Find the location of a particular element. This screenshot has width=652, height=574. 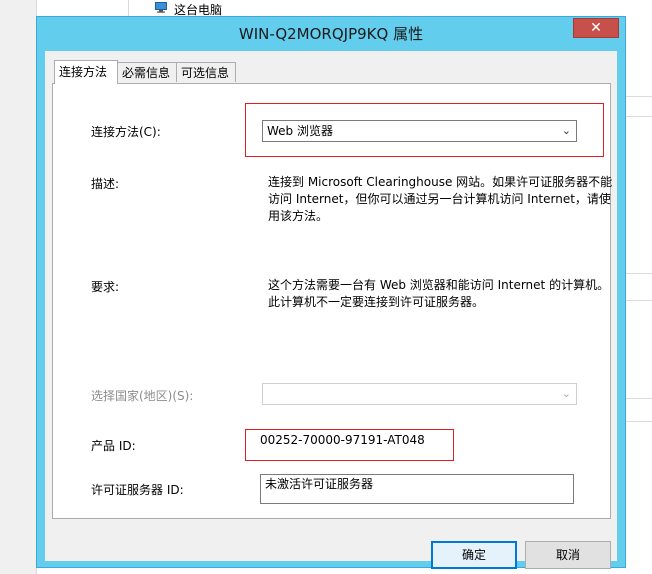

connection-method-select: Web 浏览器 ⌄ is located at coordinates (419, 131).